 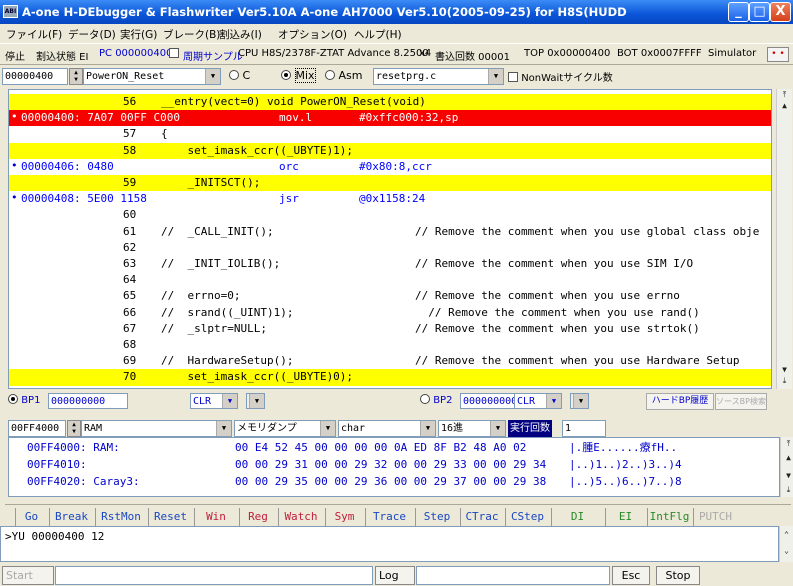 I want to click on menu-break: ブレーク(B), so click(x=191, y=34).